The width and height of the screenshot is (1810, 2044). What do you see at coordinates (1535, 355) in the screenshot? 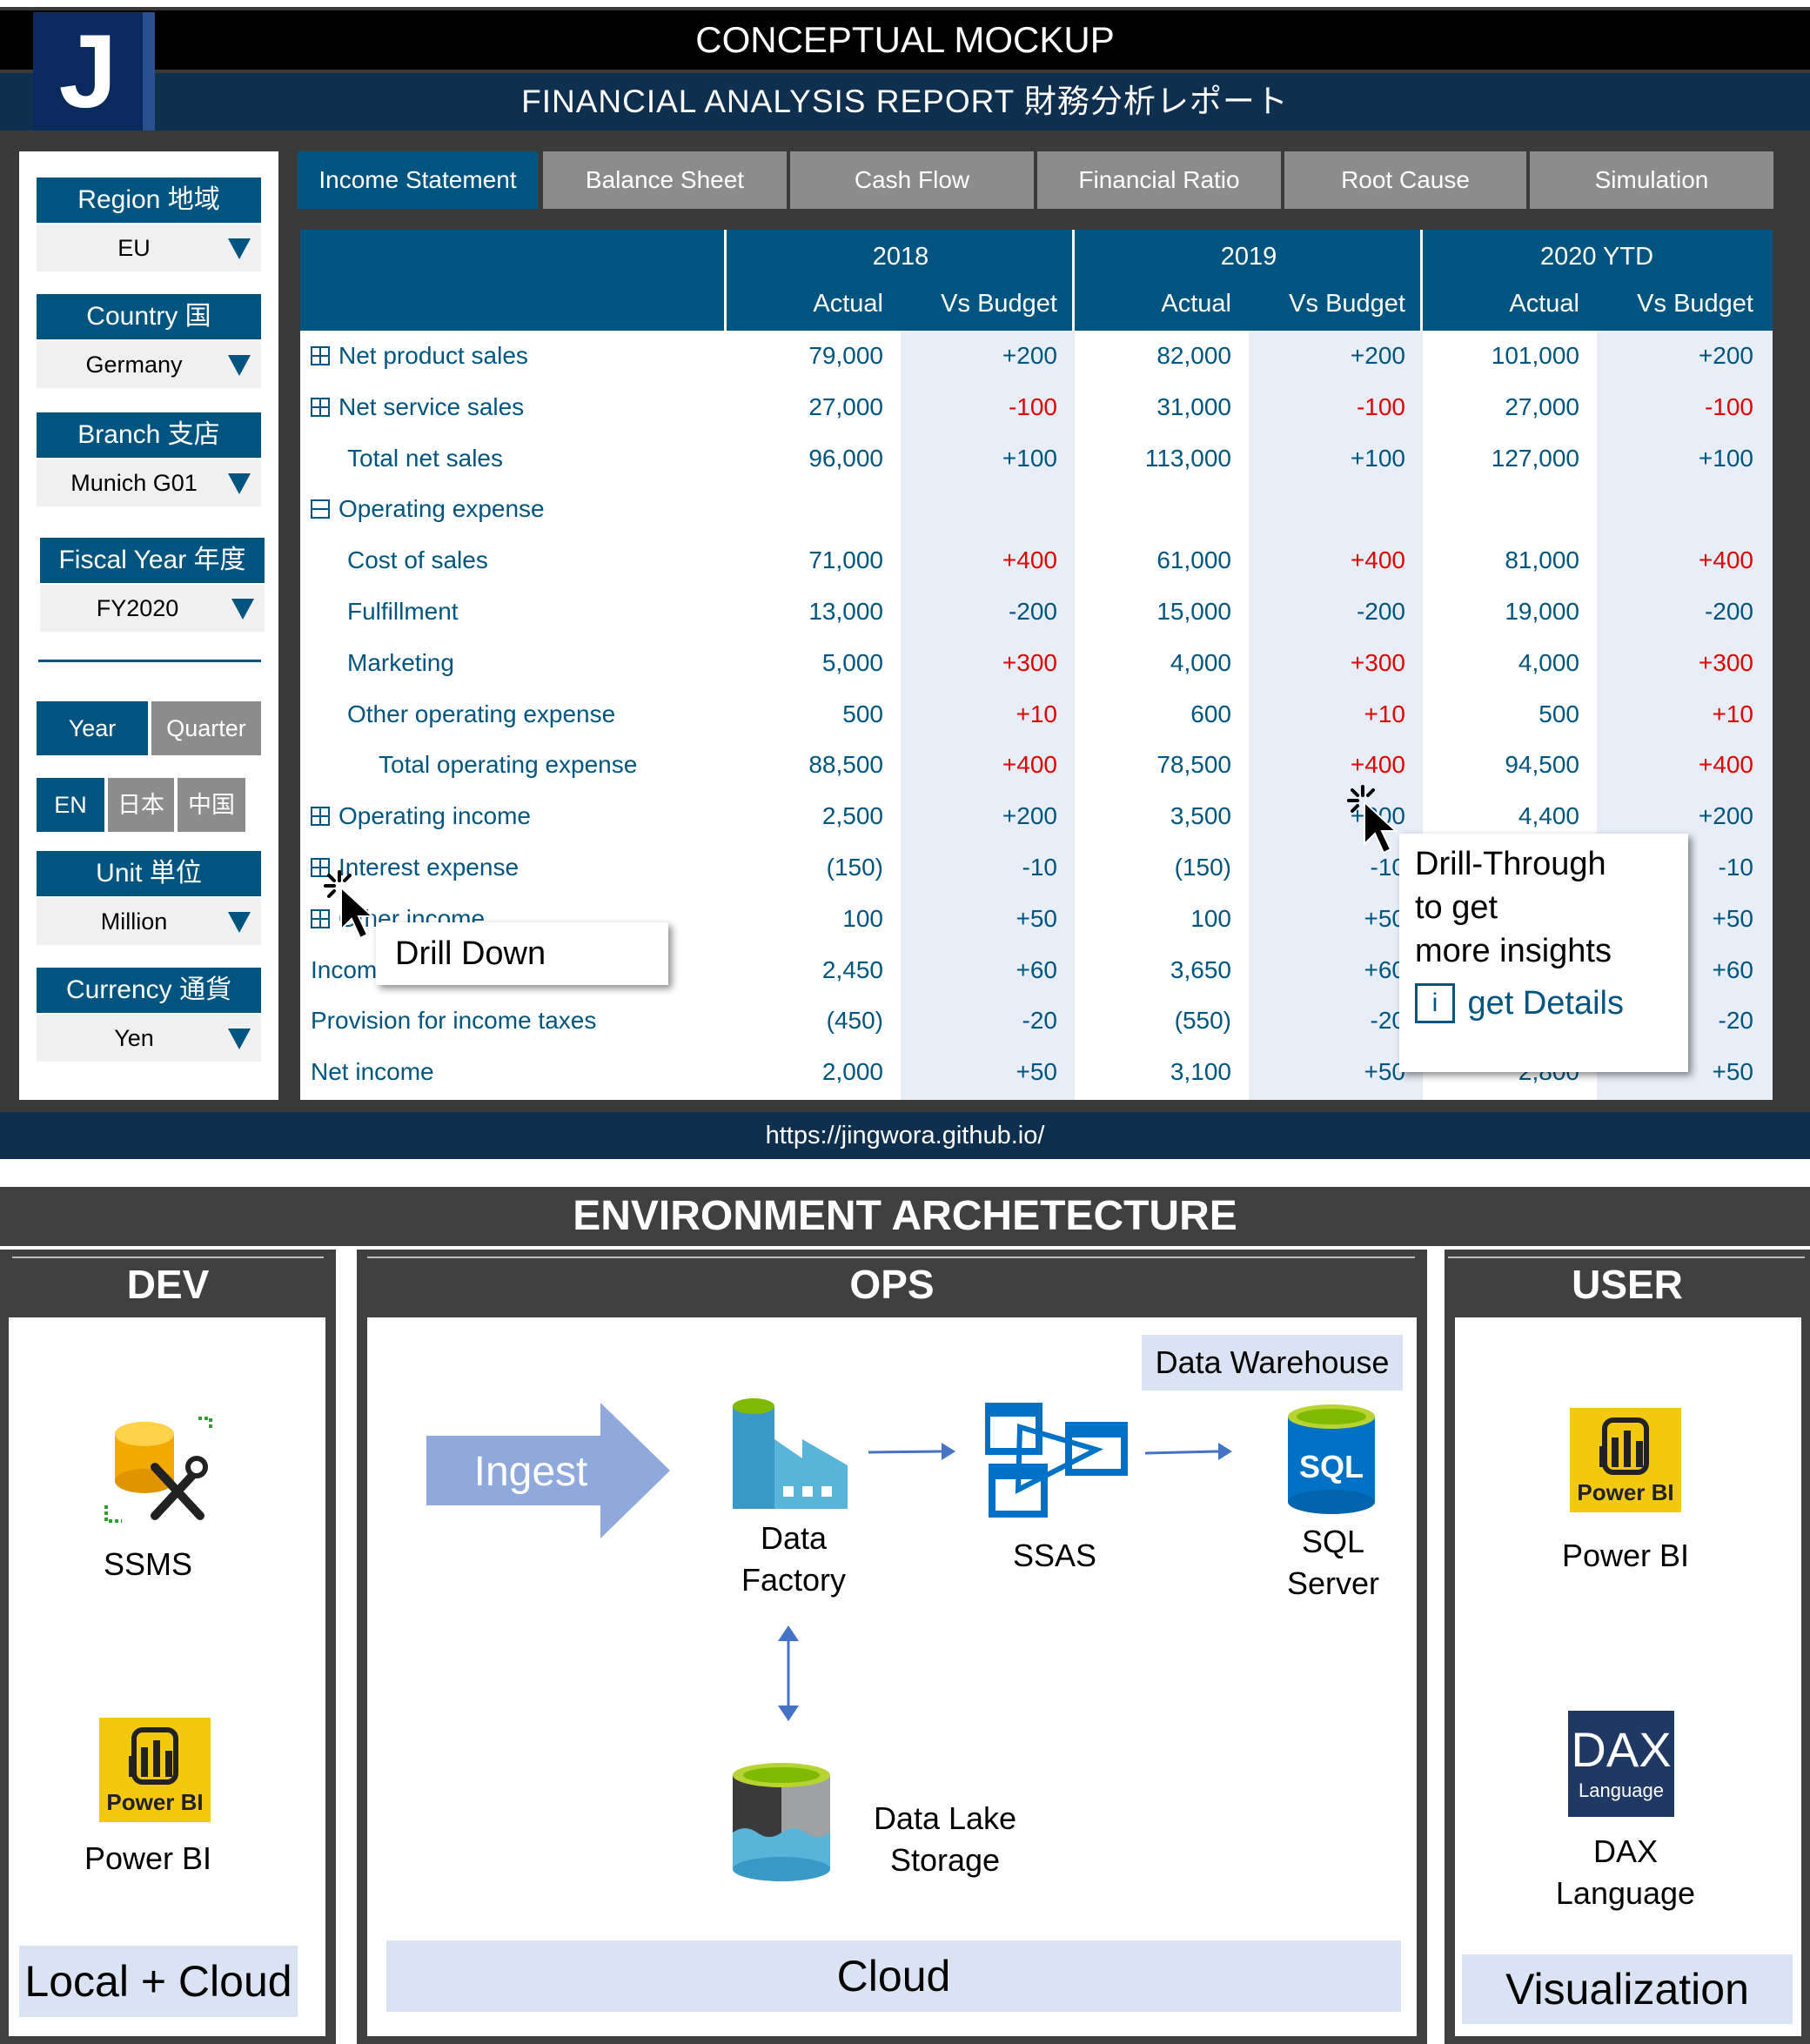
I see `actual-cell: 101,000` at bounding box center [1535, 355].